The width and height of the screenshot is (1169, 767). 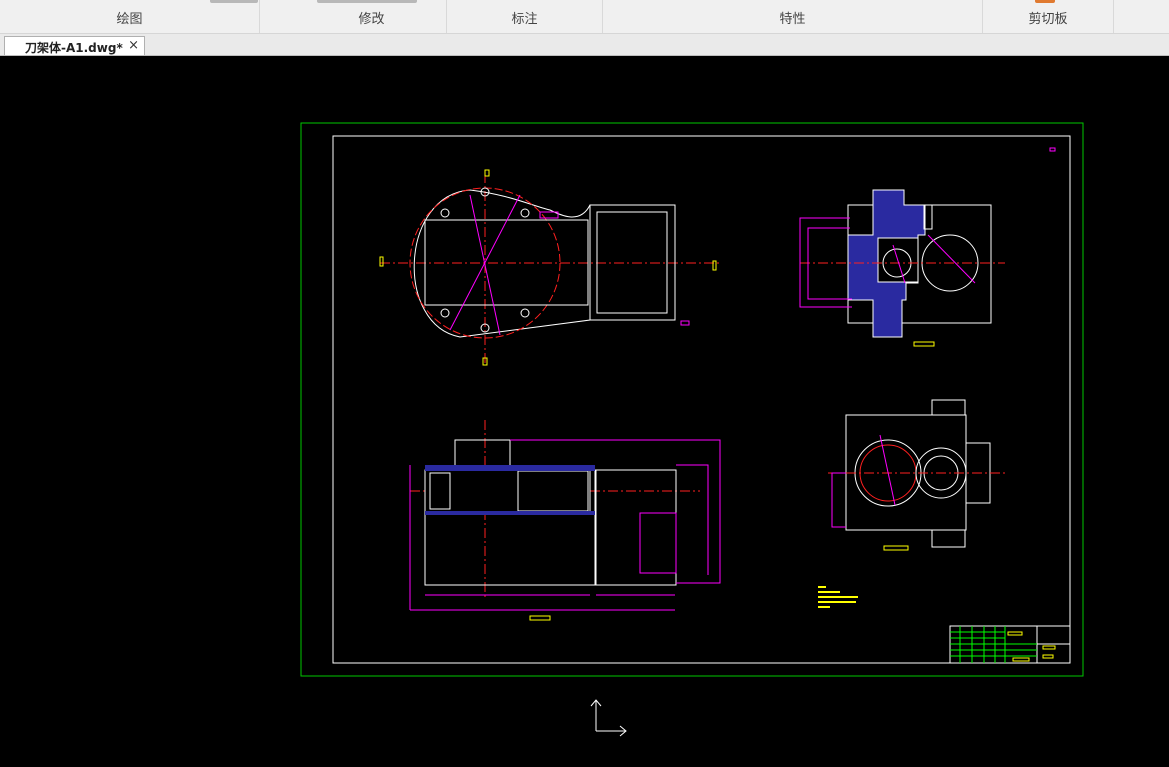 I want to click on ucs-icon, so click(x=608, y=718).